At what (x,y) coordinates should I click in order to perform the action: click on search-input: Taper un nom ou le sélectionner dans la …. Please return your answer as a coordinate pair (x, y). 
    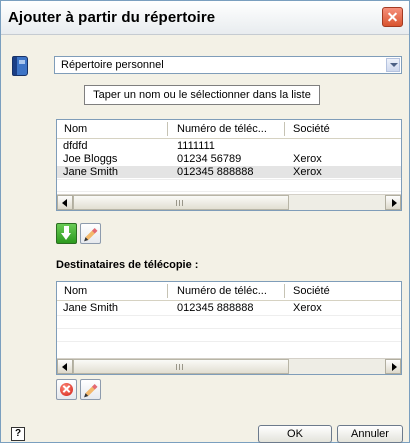
    Looking at the image, I should click on (202, 95).